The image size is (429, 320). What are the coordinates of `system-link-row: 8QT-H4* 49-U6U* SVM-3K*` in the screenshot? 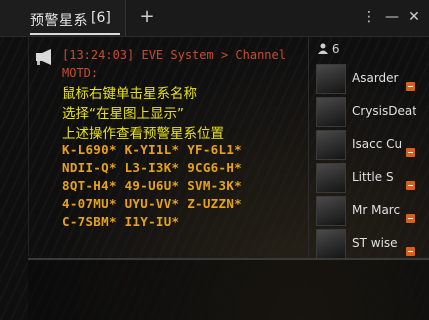 It's located at (152, 185).